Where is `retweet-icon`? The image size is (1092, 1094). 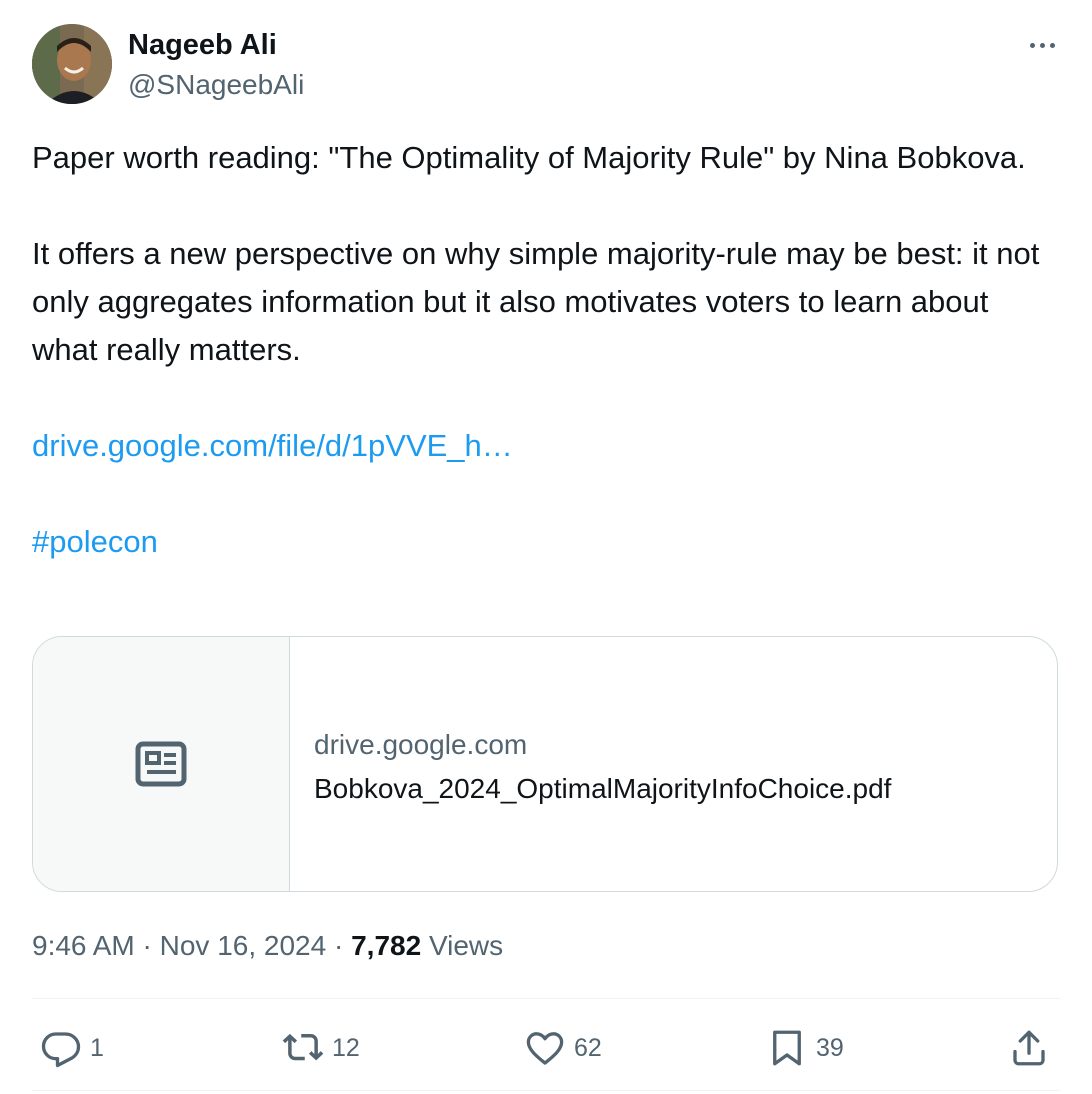 retweet-icon is located at coordinates (303, 1047).